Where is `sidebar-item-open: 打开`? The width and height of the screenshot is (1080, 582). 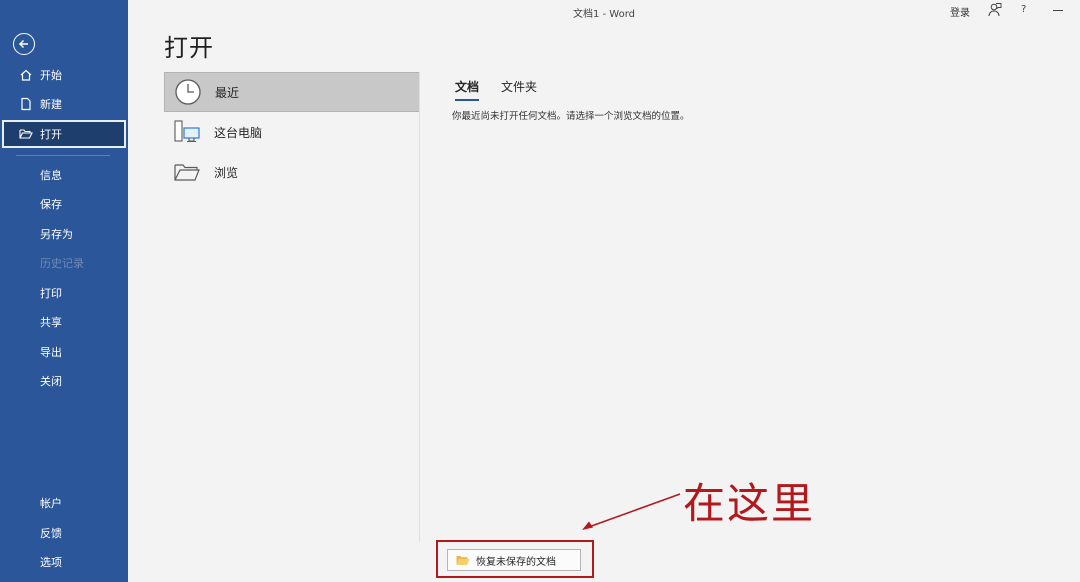
sidebar-item-open: 打开 is located at coordinates (64, 134).